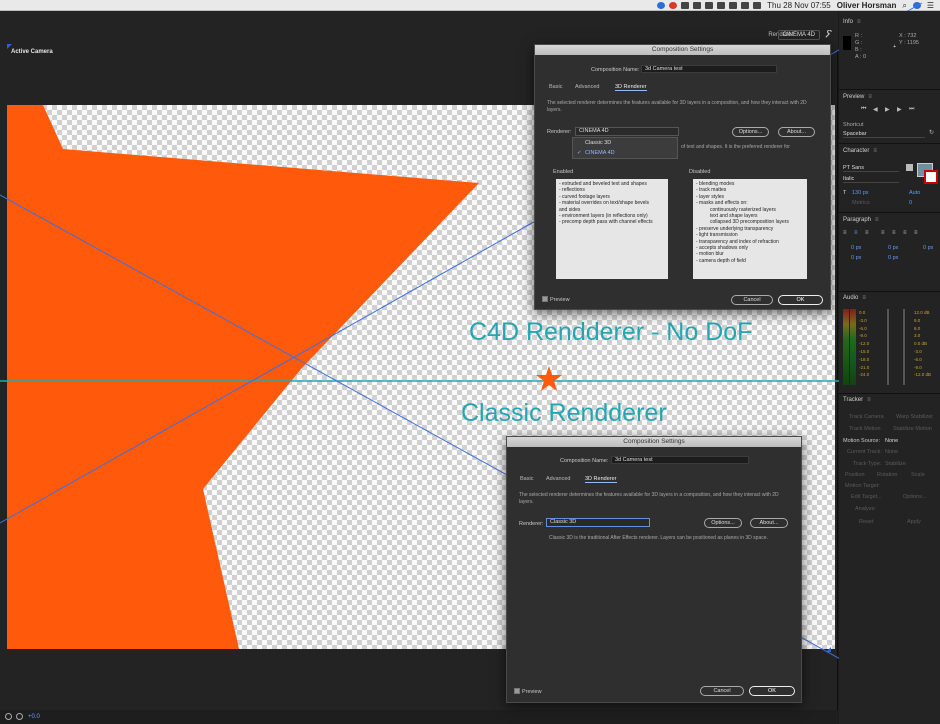 The height and width of the screenshot is (724, 940). What do you see at coordinates (887, 475) in the screenshot?
I see `rotation-checkbox: Rotation` at bounding box center [887, 475].